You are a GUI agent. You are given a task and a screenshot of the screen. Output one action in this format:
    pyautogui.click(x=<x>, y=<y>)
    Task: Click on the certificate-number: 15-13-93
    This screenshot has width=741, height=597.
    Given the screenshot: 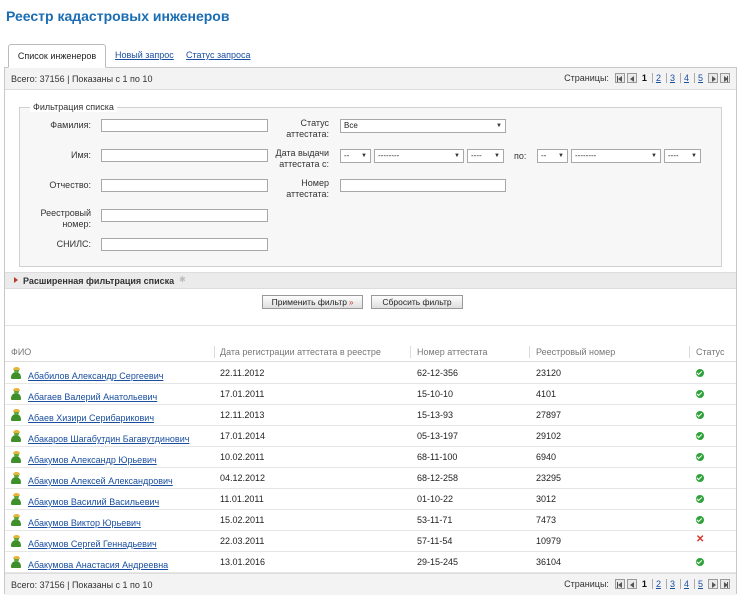 What is the action you would take?
    pyautogui.click(x=435, y=415)
    